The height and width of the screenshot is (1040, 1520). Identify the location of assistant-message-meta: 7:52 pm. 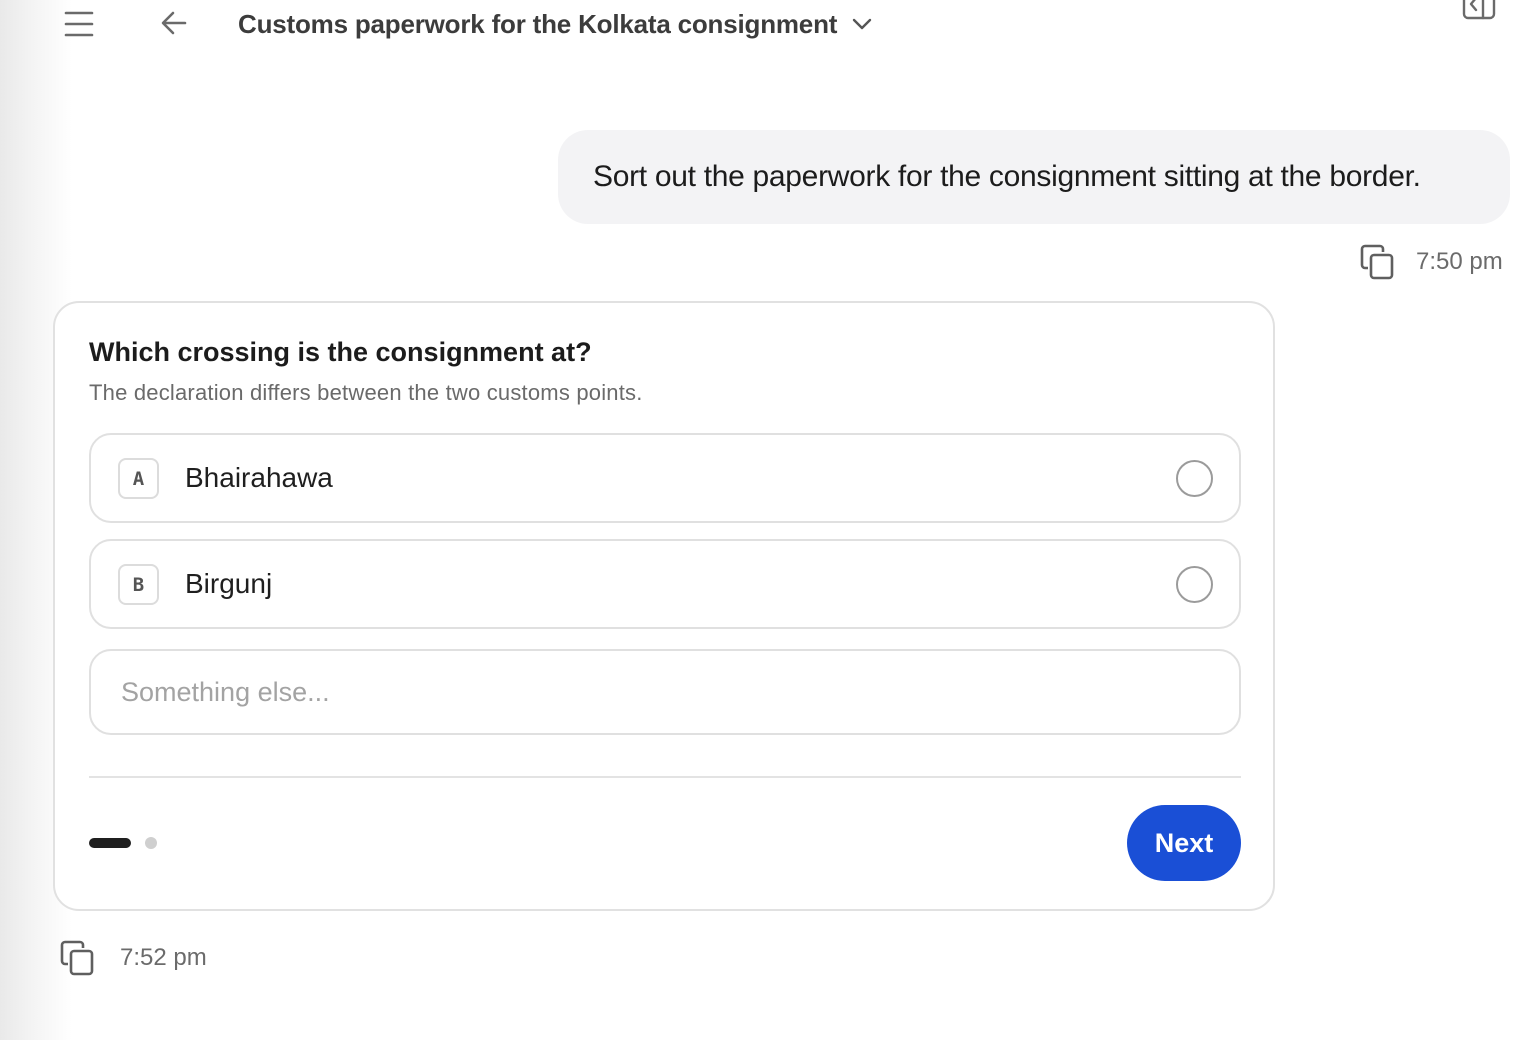
(133, 958).